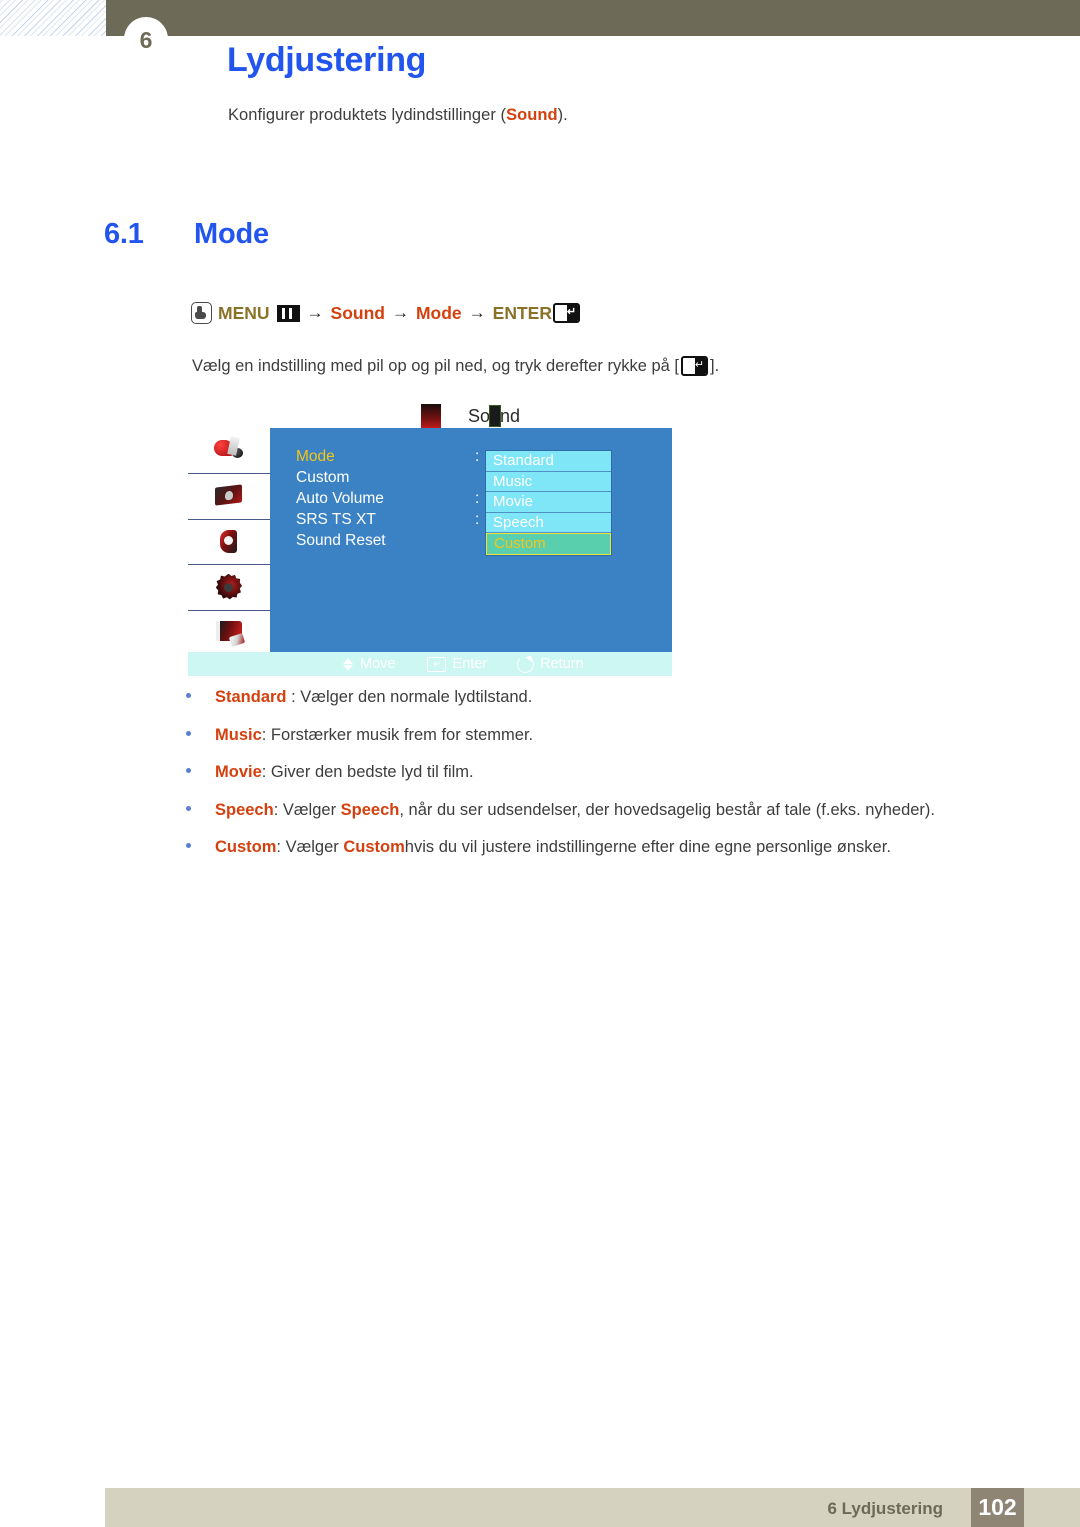 This screenshot has width=1080, height=1527. What do you see at coordinates (477, 312) in the screenshot?
I see `menu-path-arrow-3: →` at bounding box center [477, 312].